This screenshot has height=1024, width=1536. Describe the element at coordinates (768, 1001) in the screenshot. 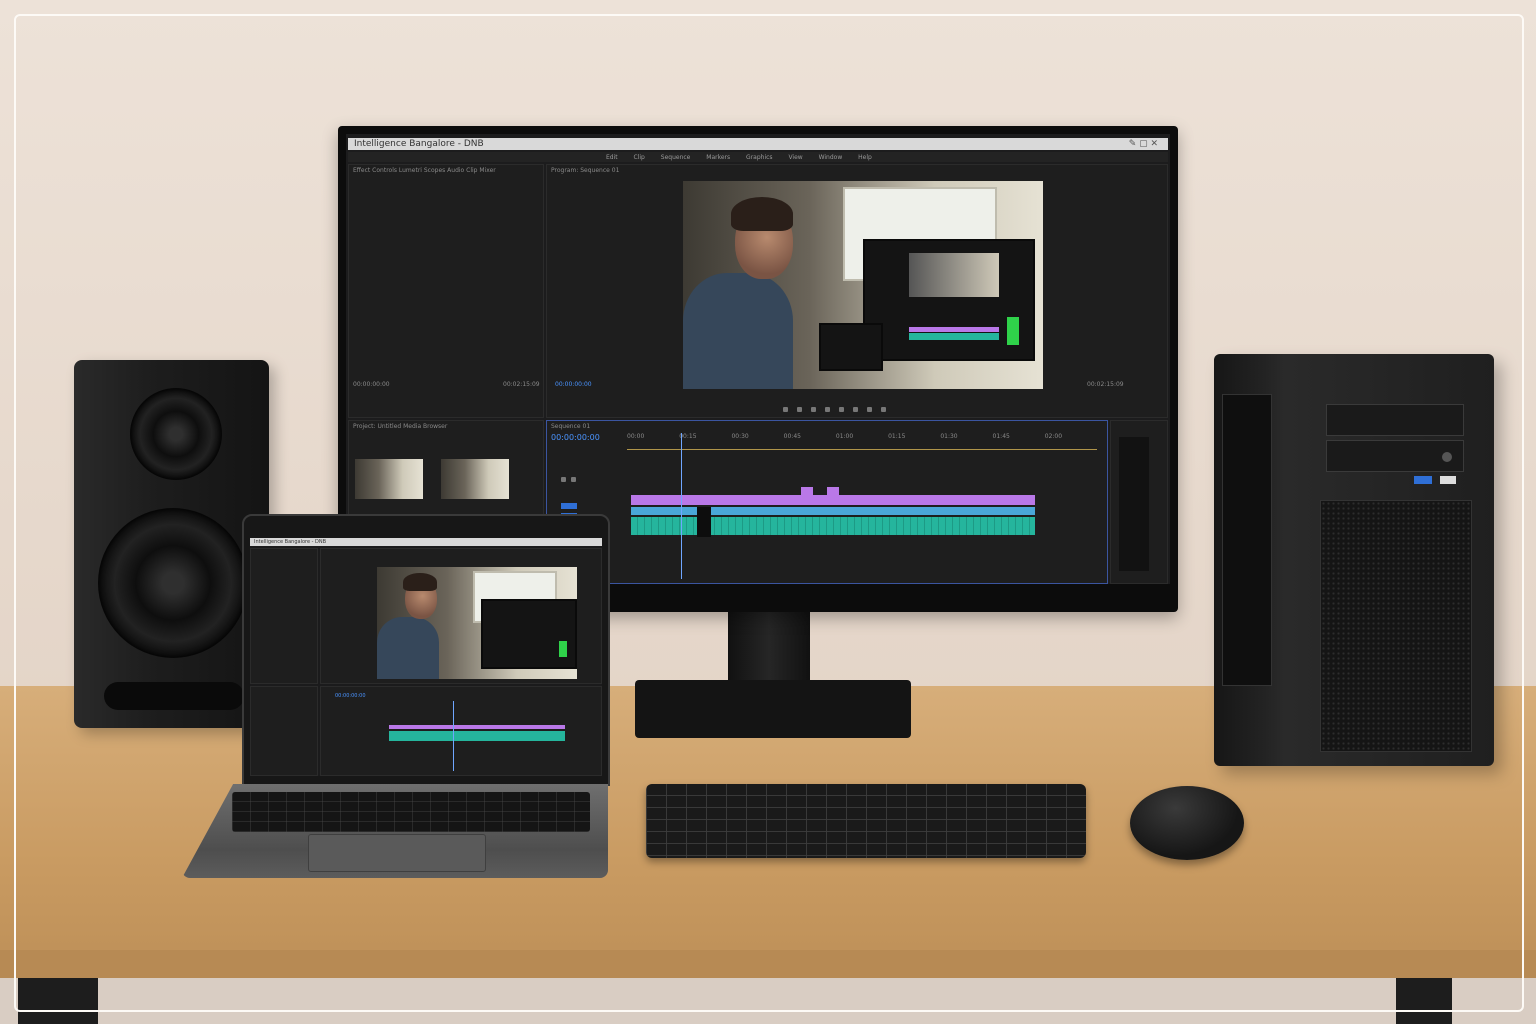

I see `floor` at that location.